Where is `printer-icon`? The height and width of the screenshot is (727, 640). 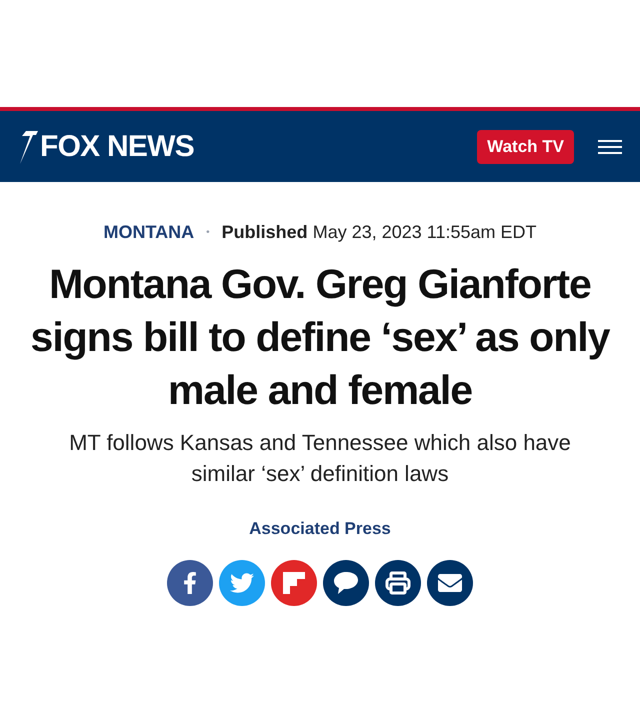 printer-icon is located at coordinates (398, 582).